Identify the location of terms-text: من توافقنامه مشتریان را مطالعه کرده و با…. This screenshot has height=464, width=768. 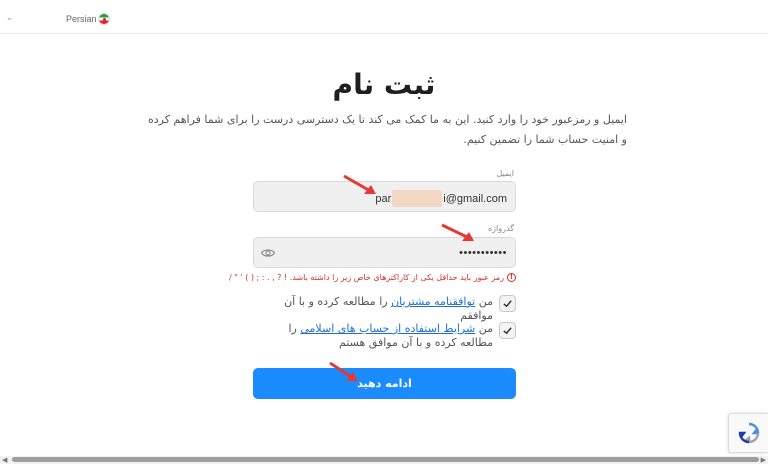
(373, 309).